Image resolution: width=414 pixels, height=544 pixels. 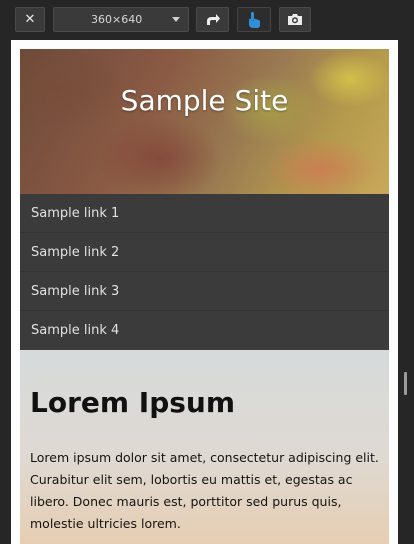 I want to click on close-button: ✕, so click(x=30, y=19).